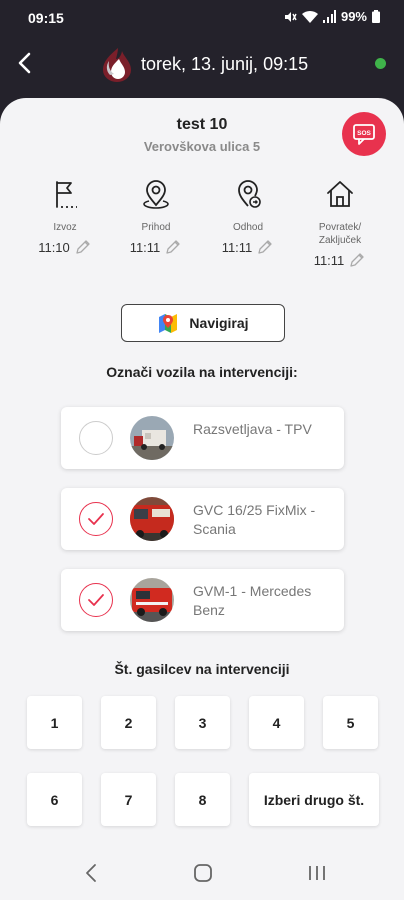  What do you see at coordinates (202, 669) in the screenshot?
I see `firefighters-heading: Št. gasilcev na intervenciji` at bounding box center [202, 669].